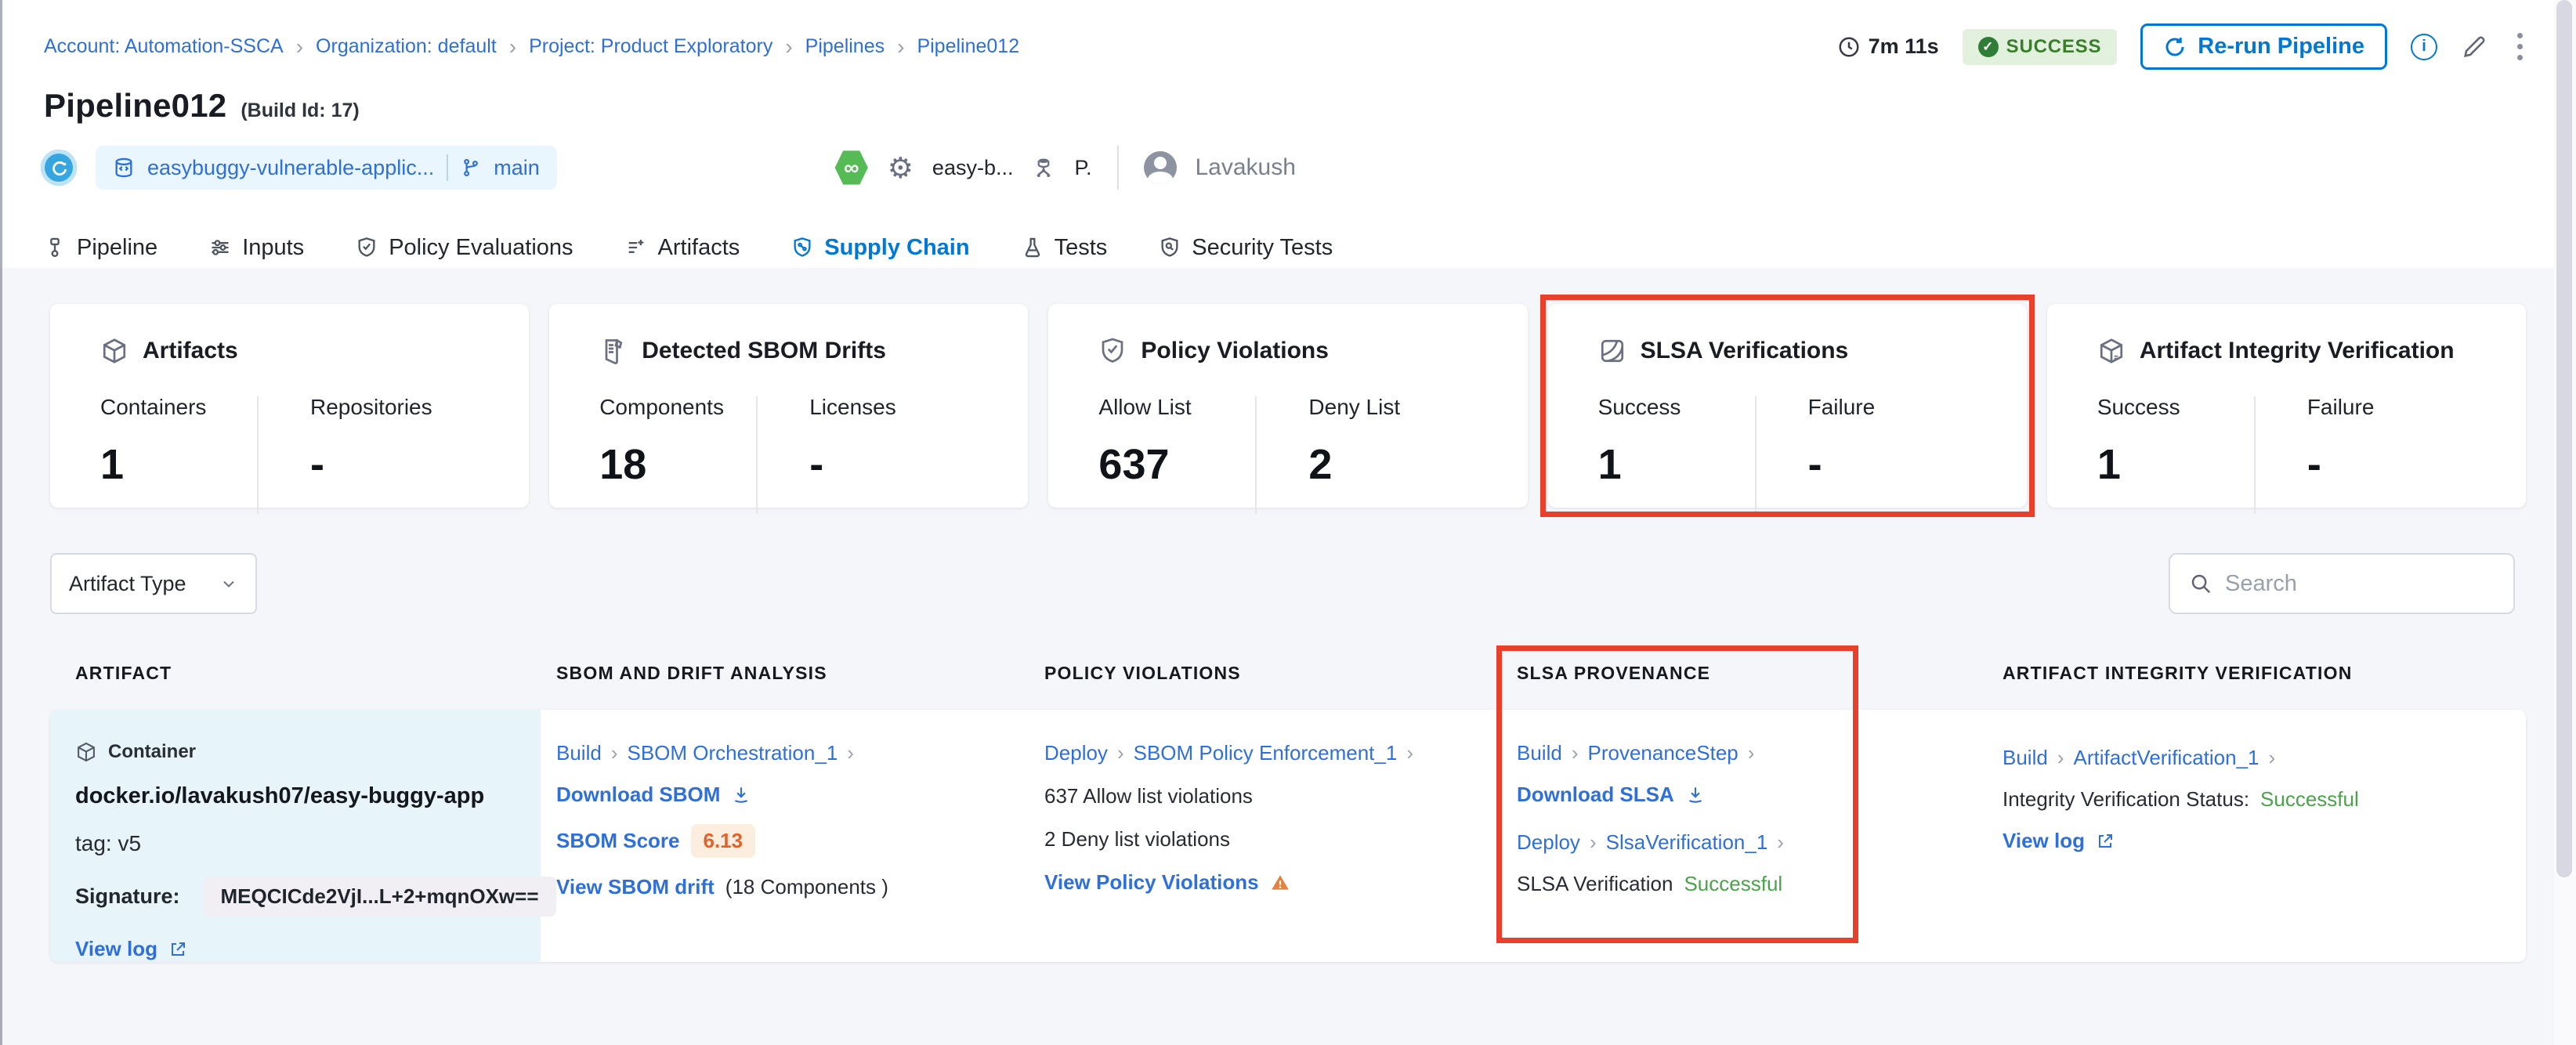  What do you see at coordinates (280, 795) in the screenshot?
I see `artifact-image-name: docker.io/lavakush07/easy-buggy-app` at bounding box center [280, 795].